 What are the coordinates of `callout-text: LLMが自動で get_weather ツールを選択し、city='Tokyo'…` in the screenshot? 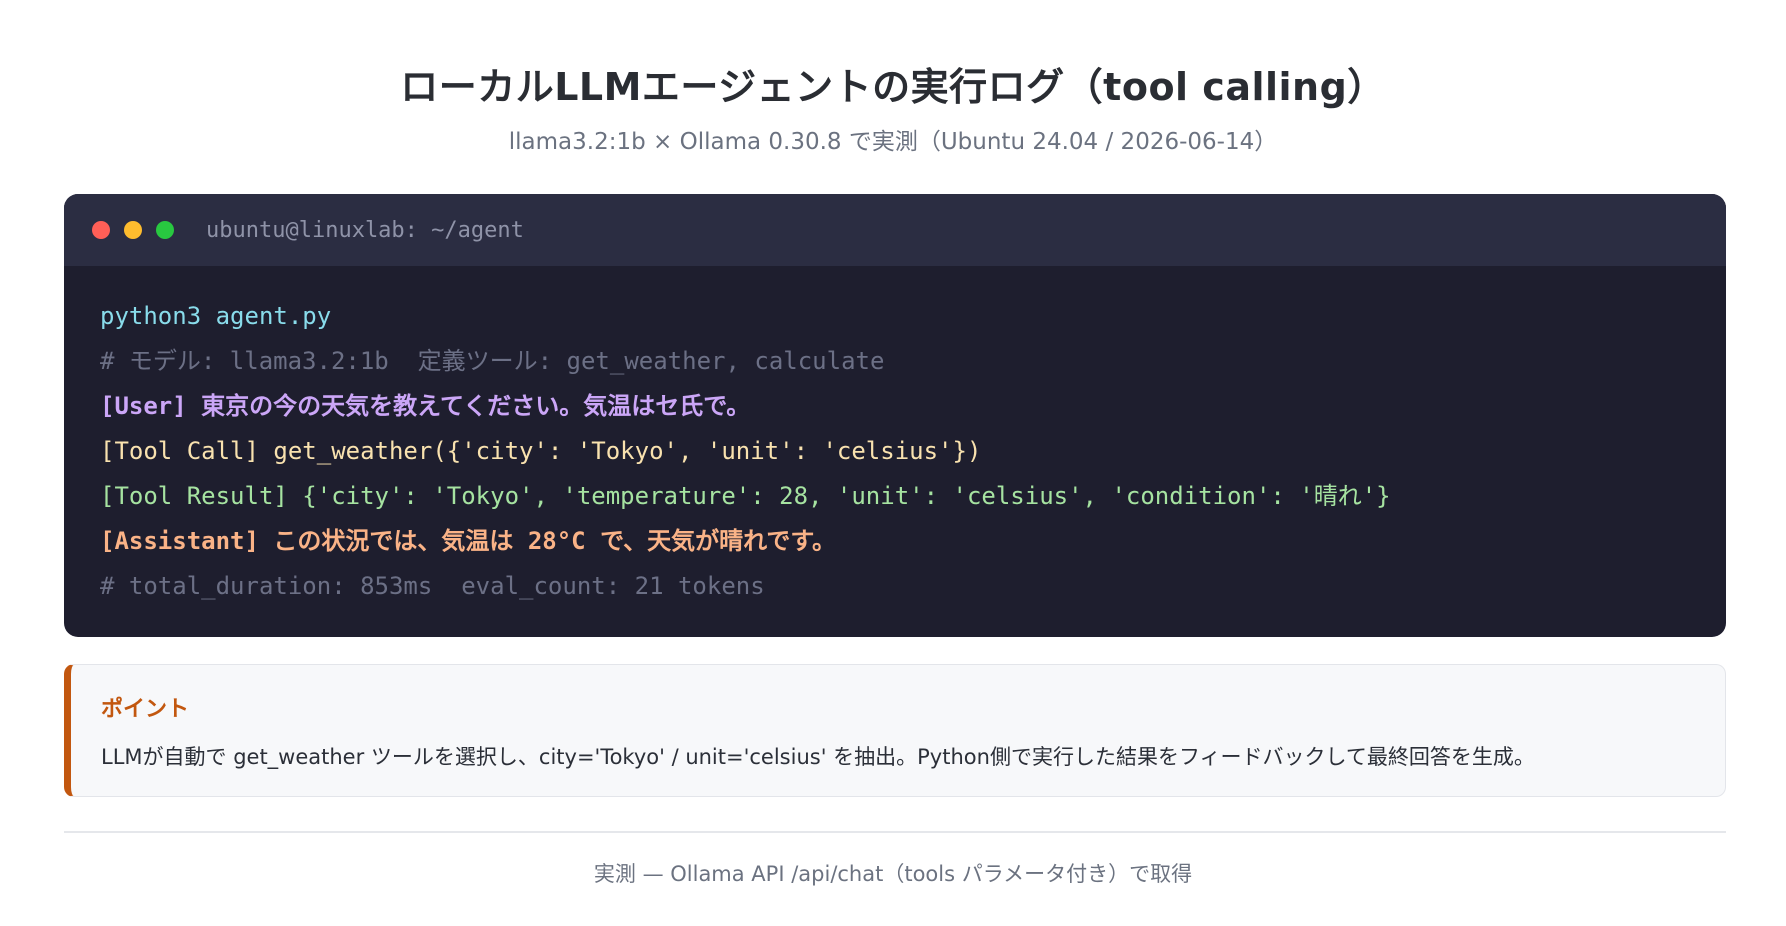 It's located at (818, 757).